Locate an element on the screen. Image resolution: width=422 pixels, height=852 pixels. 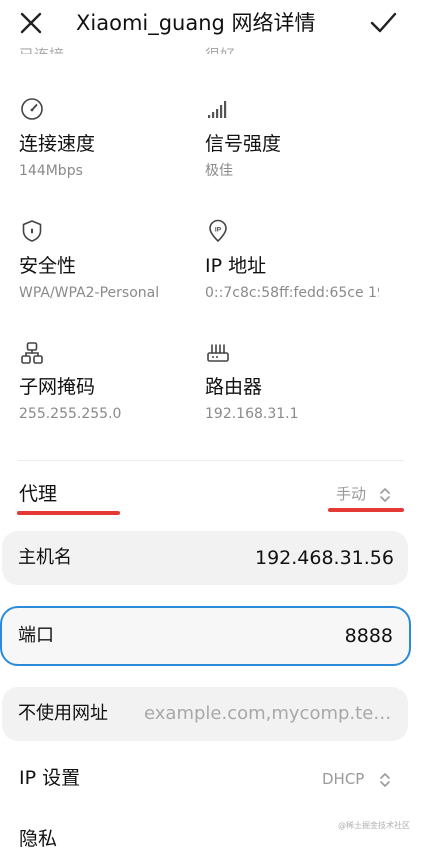
page-title: Xiaomi_guang 网络详情 is located at coordinates (196, 23).